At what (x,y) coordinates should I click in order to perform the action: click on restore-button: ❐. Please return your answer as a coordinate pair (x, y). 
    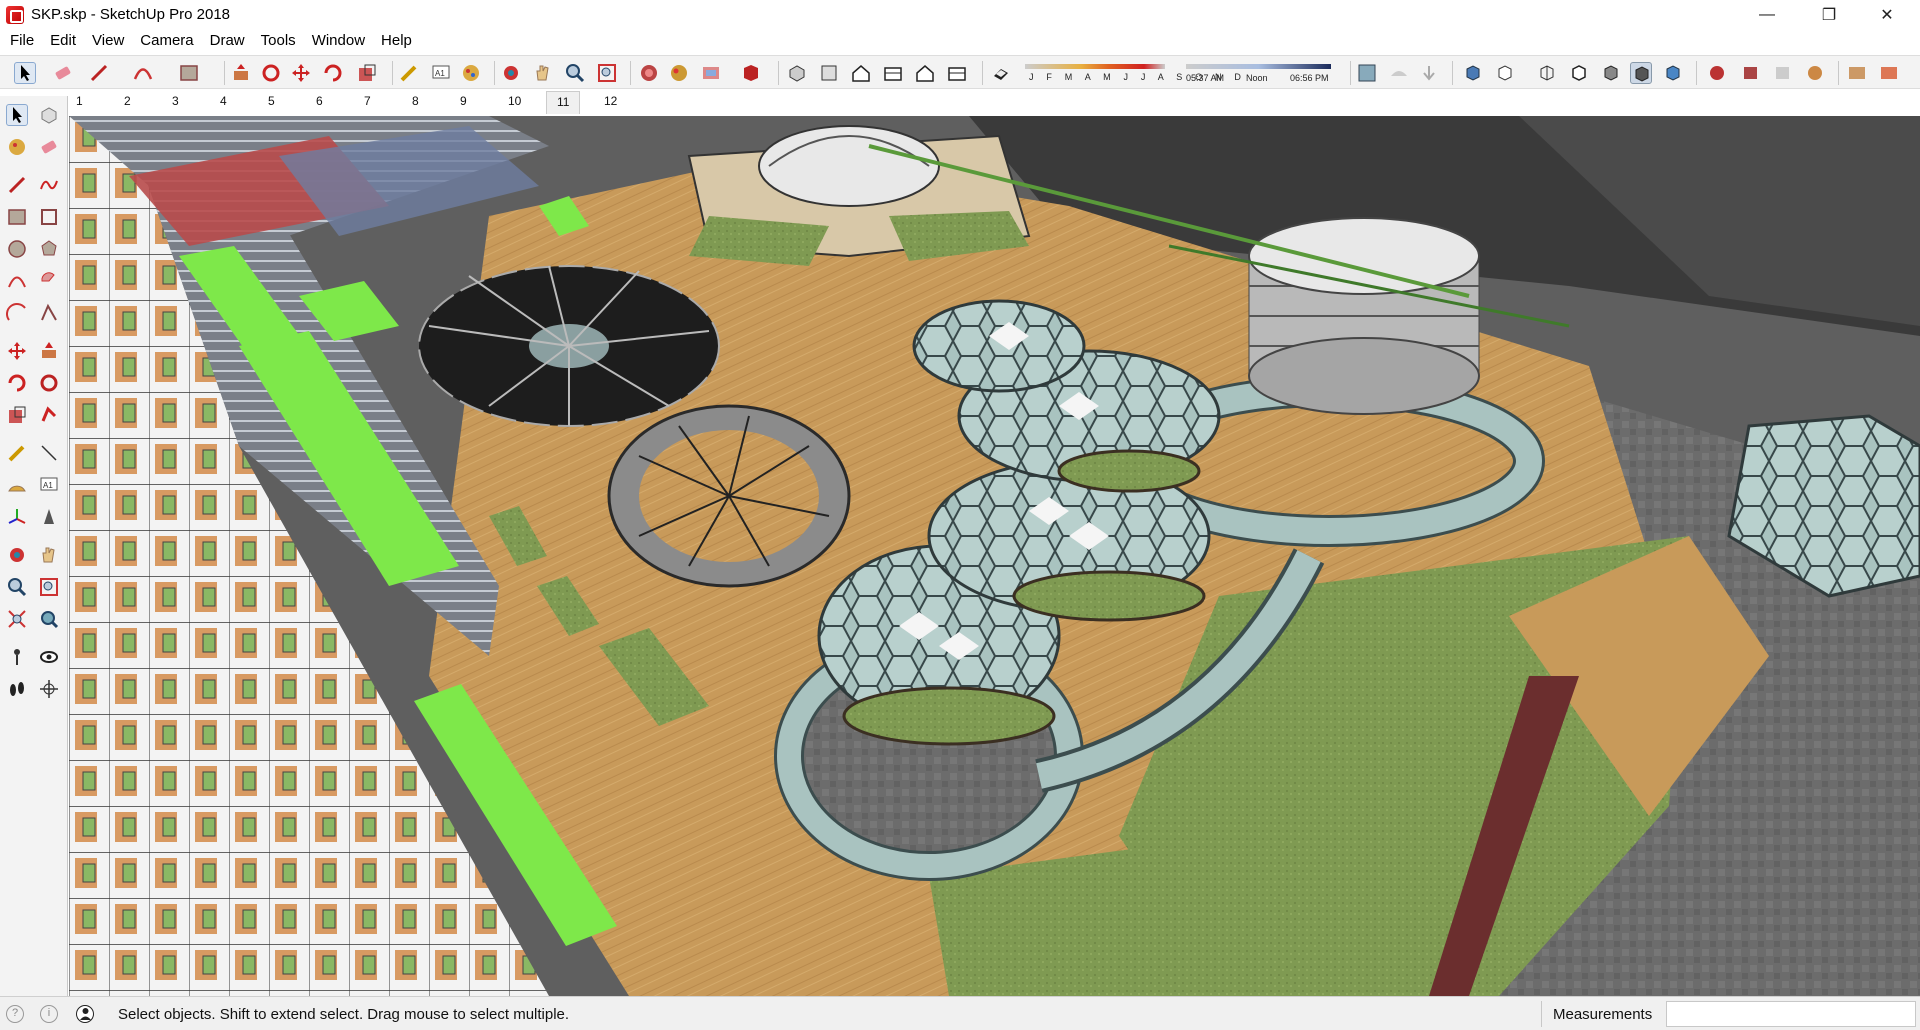
    Looking at the image, I should click on (1829, 14).